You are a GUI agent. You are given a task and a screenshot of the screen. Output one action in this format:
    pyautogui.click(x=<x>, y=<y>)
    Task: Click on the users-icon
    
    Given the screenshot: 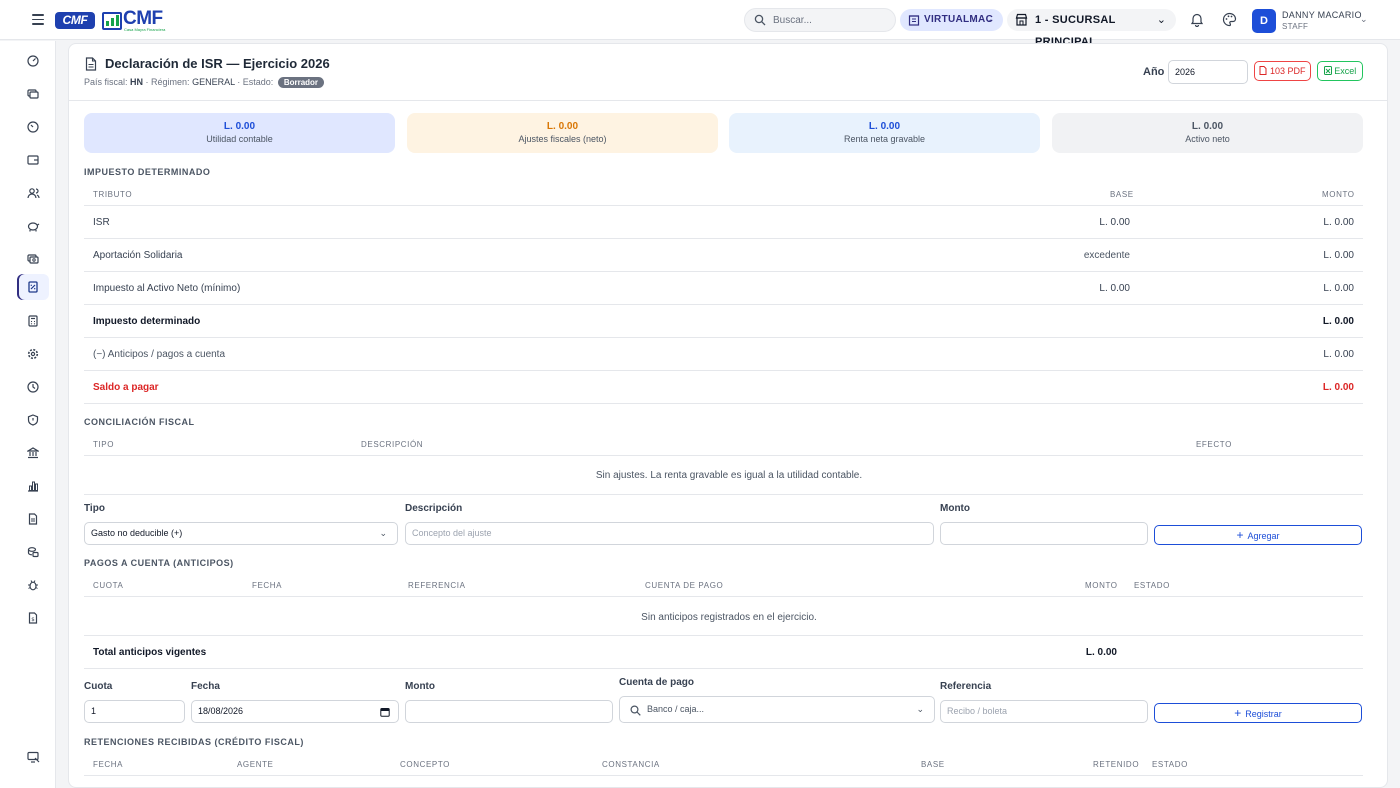 What is the action you would take?
    pyautogui.click(x=33, y=193)
    